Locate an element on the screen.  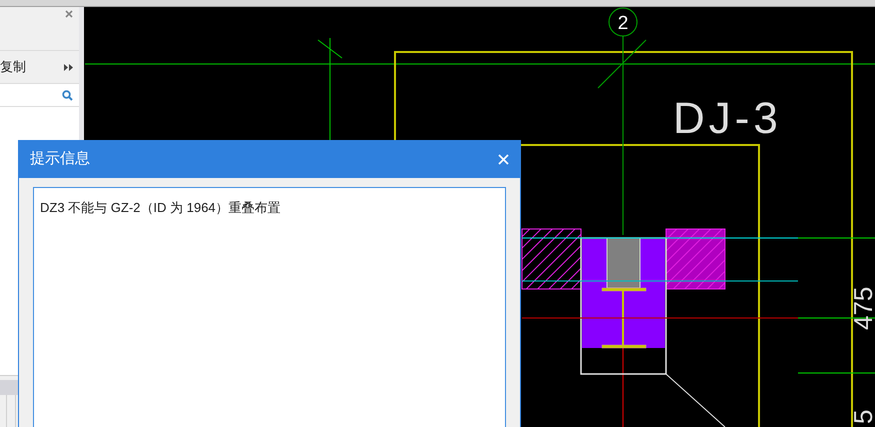
dimension-text: 5 is located at coordinates (861, 417).